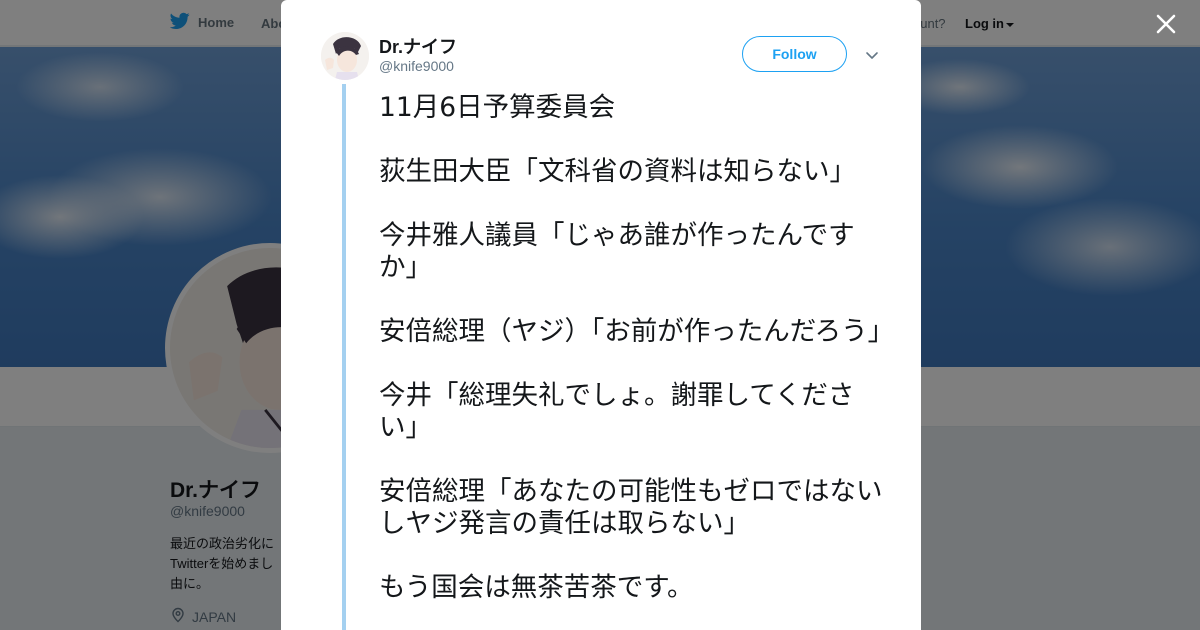 The image size is (1200, 630). I want to click on close-button, so click(1166, 24).